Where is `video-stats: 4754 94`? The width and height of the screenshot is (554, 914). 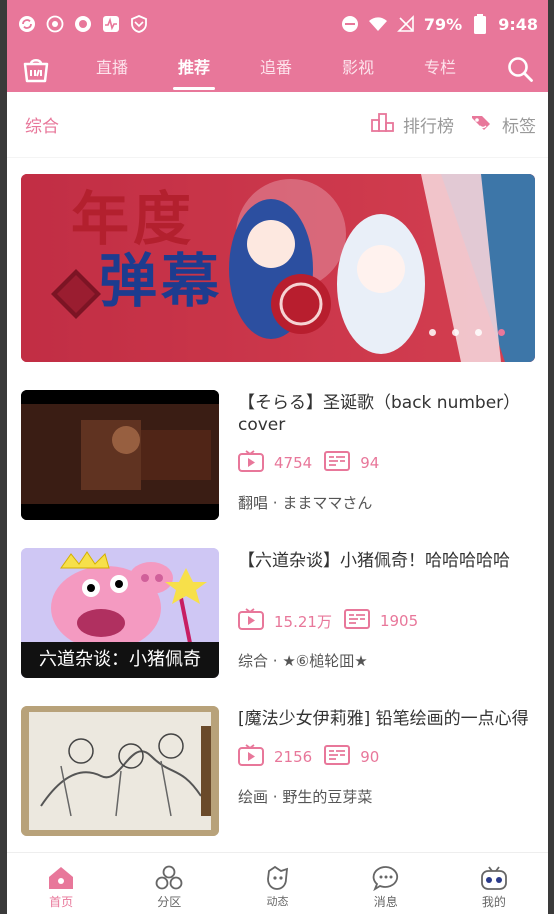 video-stats: 4754 94 is located at coordinates (388, 463).